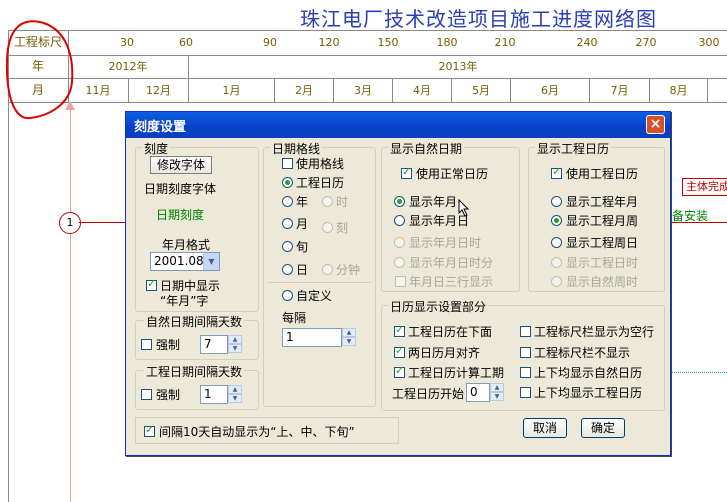  I want to click on show-project-week-day-radio, so click(556, 242).